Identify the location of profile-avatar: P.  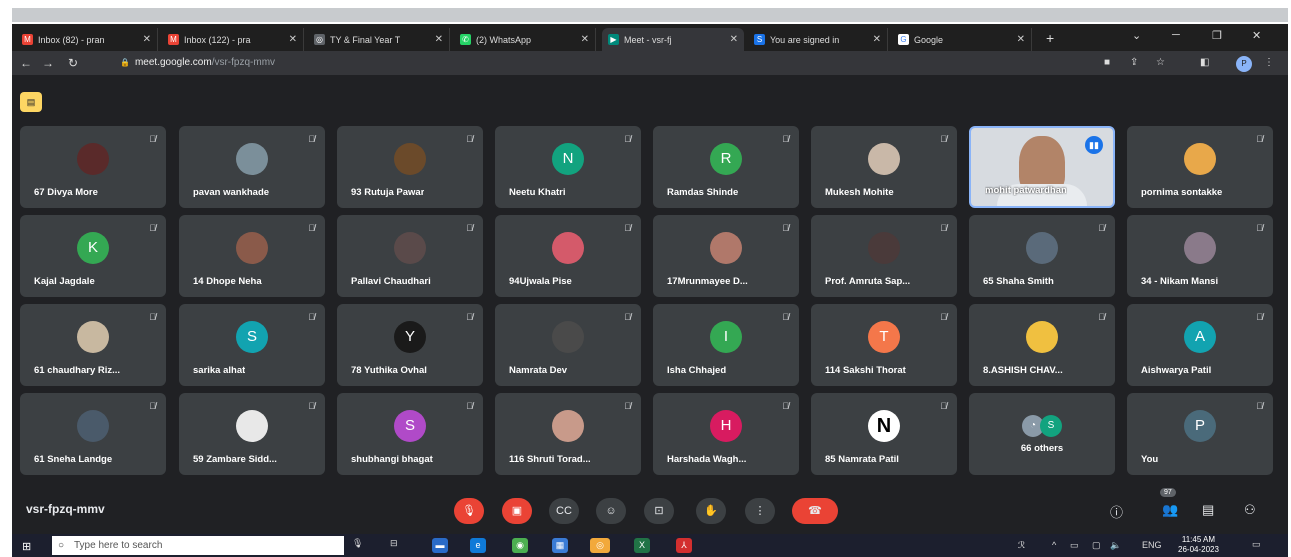
(1244, 64).